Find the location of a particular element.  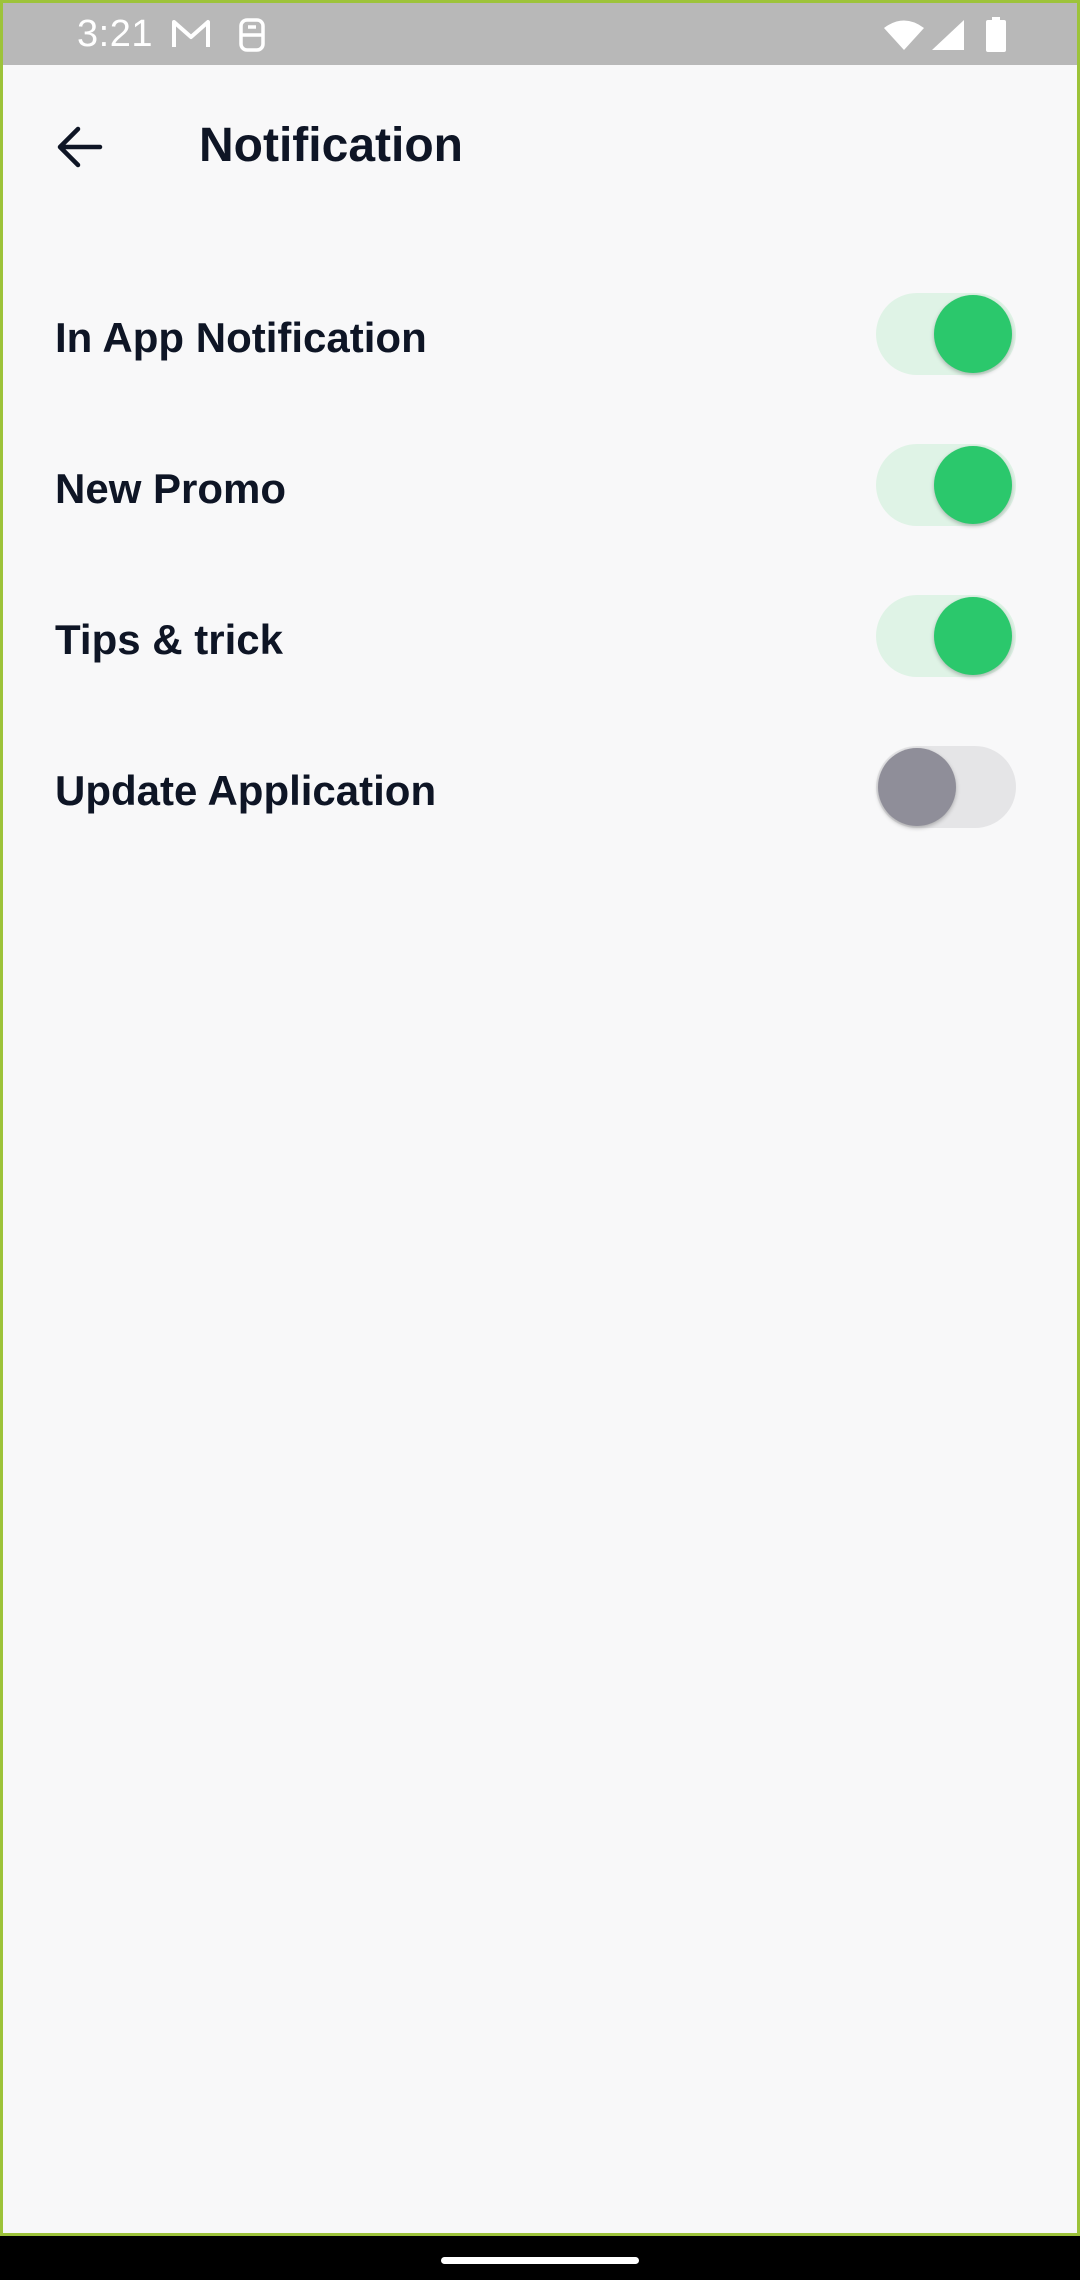

new-promo-toggle is located at coordinates (946, 485).